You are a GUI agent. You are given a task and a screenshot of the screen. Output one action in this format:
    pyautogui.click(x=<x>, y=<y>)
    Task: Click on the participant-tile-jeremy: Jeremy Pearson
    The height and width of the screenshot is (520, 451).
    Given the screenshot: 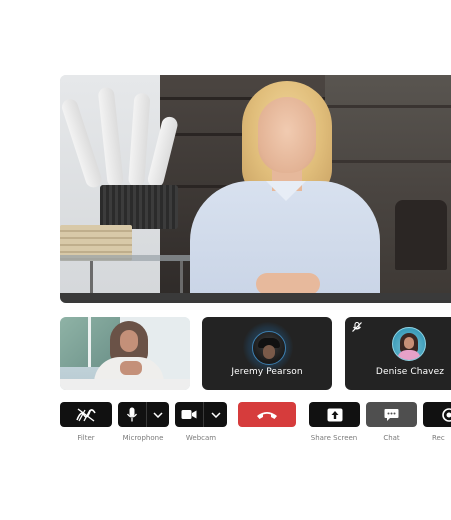 What is the action you would take?
    pyautogui.click(x=267, y=353)
    